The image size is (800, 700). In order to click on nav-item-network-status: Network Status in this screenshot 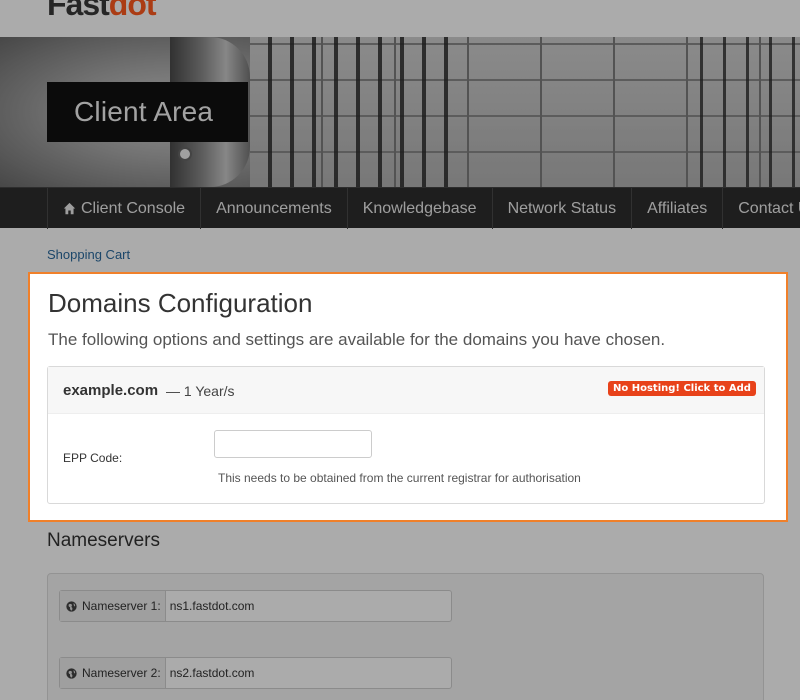, I will do `click(561, 208)`.